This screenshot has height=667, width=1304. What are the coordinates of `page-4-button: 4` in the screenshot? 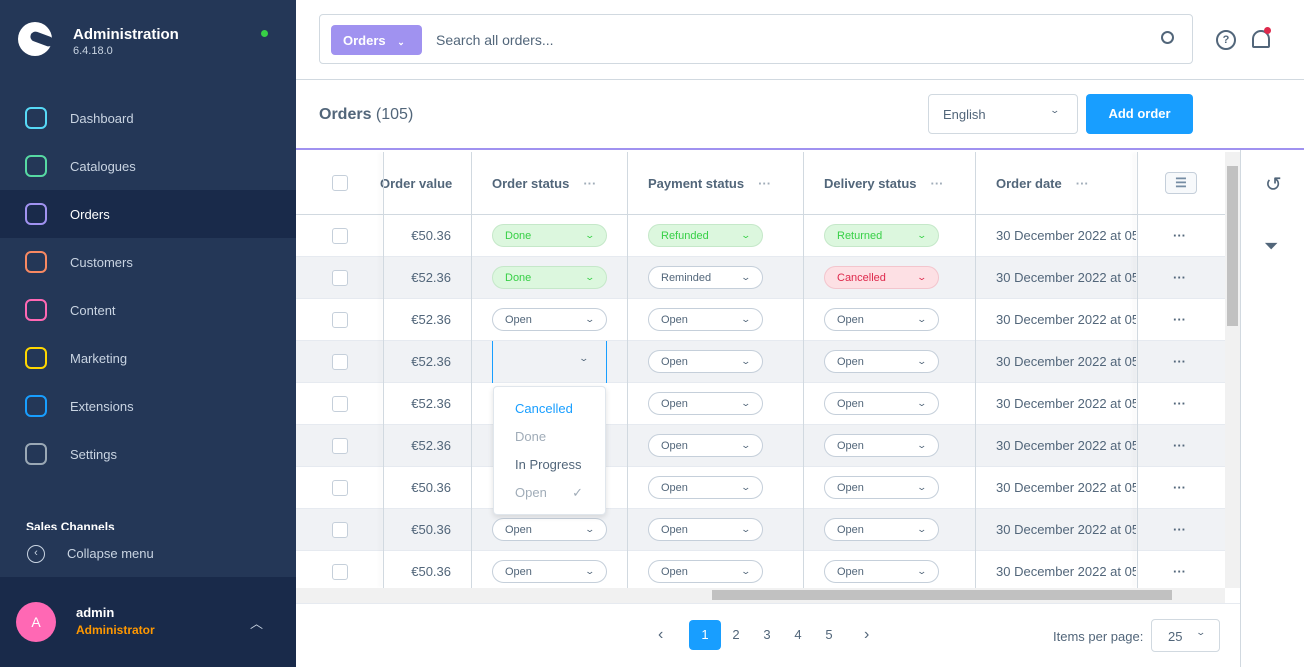 It's located at (798, 635).